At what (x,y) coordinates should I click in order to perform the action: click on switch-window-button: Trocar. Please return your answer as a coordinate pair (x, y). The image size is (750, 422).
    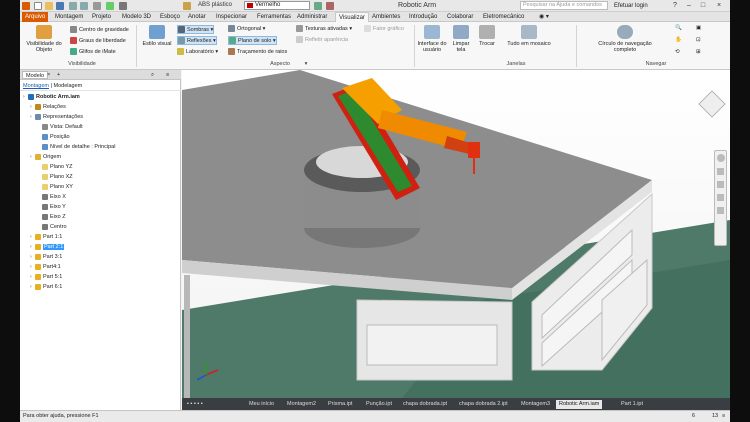
    Looking at the image, I should click on (487, 36).